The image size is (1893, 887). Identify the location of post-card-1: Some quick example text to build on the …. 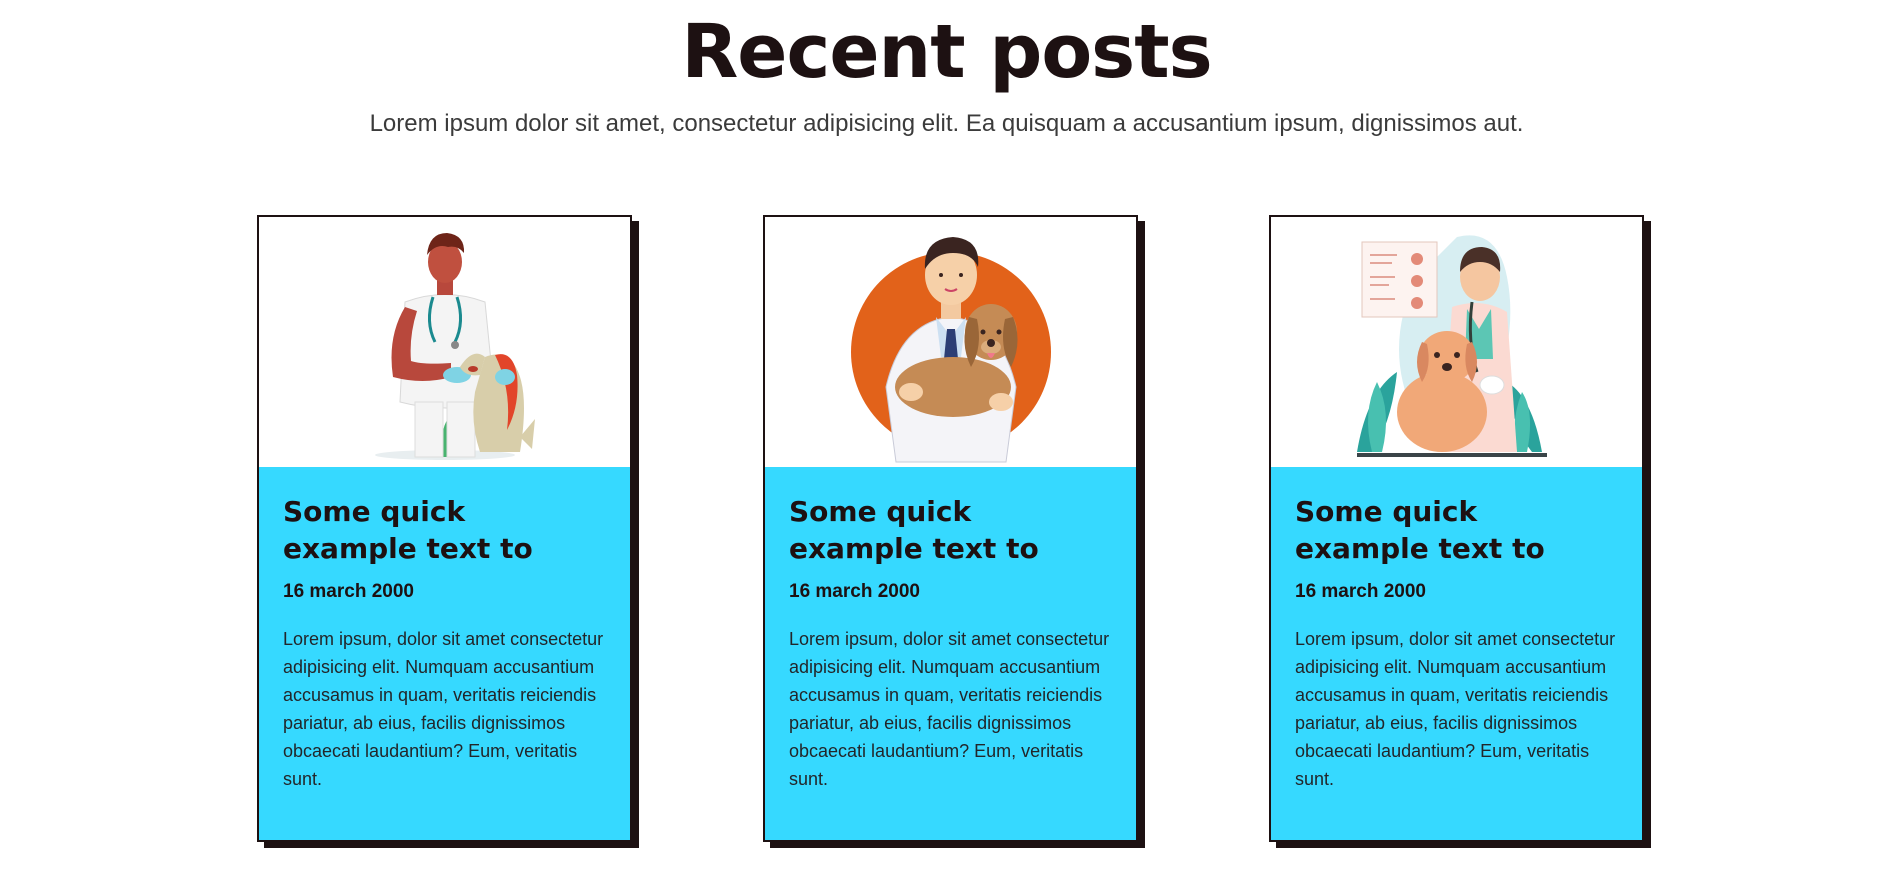
(444, 528).